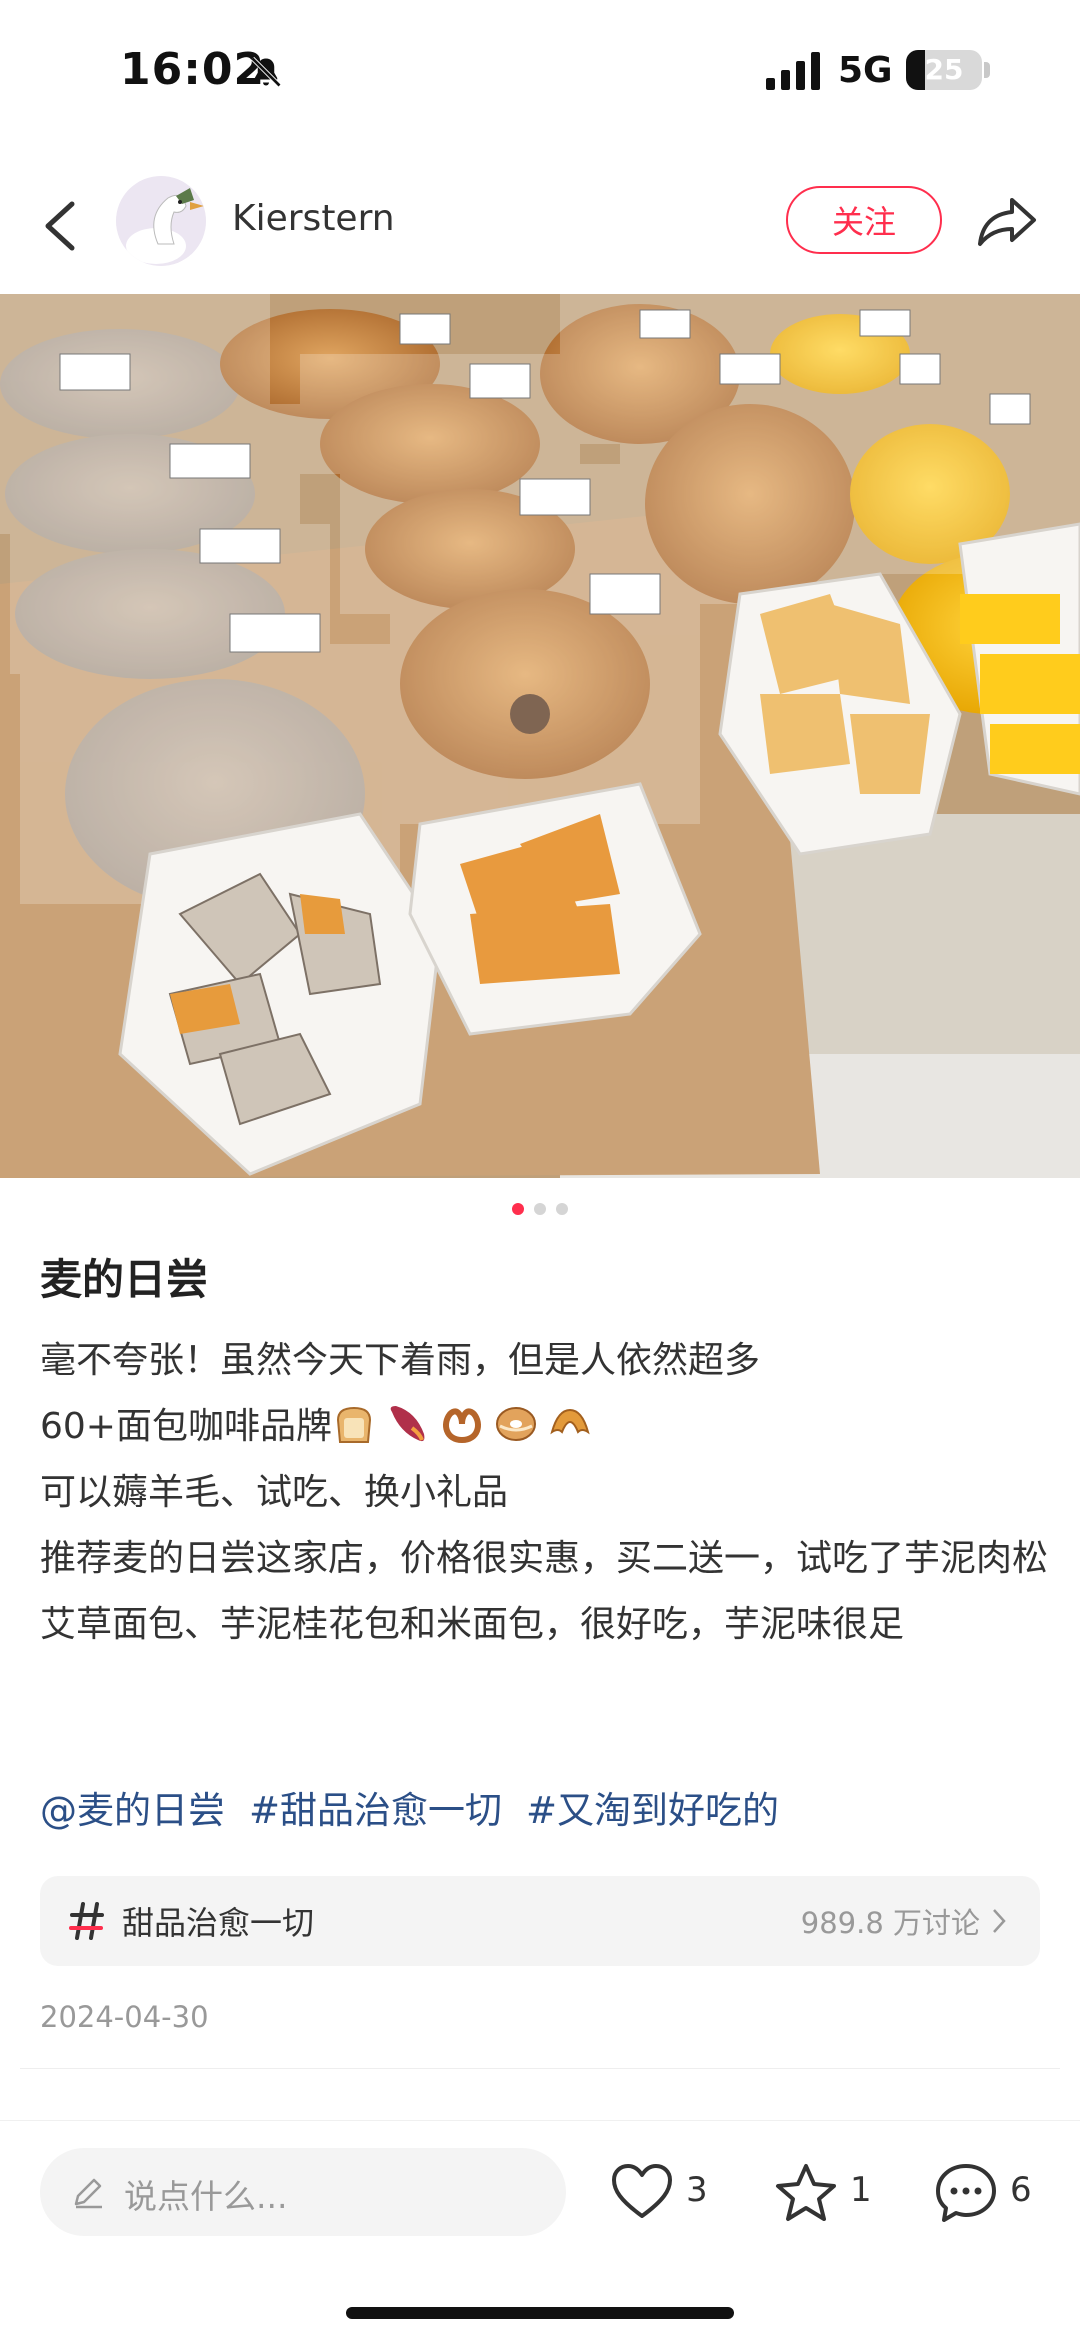  Describe the element at coordinates (515, 1424) in the screenshot. I see `bagel-emoji-icon` at that location.